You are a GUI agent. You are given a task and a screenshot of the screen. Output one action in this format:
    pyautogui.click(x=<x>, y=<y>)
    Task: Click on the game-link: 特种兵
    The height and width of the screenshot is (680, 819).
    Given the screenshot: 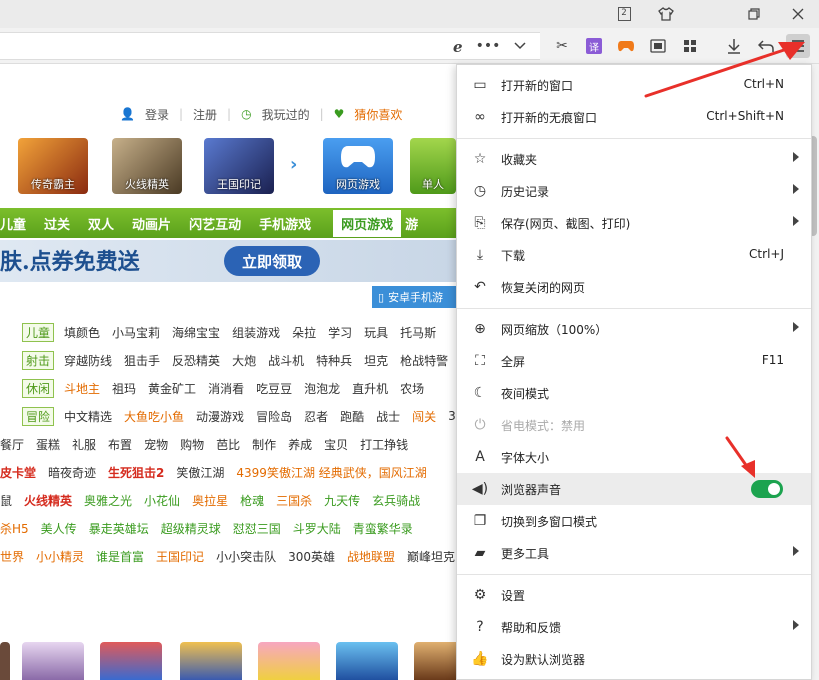 What is the action you would take?
    pyautogui.click(x=334, y=360)
    